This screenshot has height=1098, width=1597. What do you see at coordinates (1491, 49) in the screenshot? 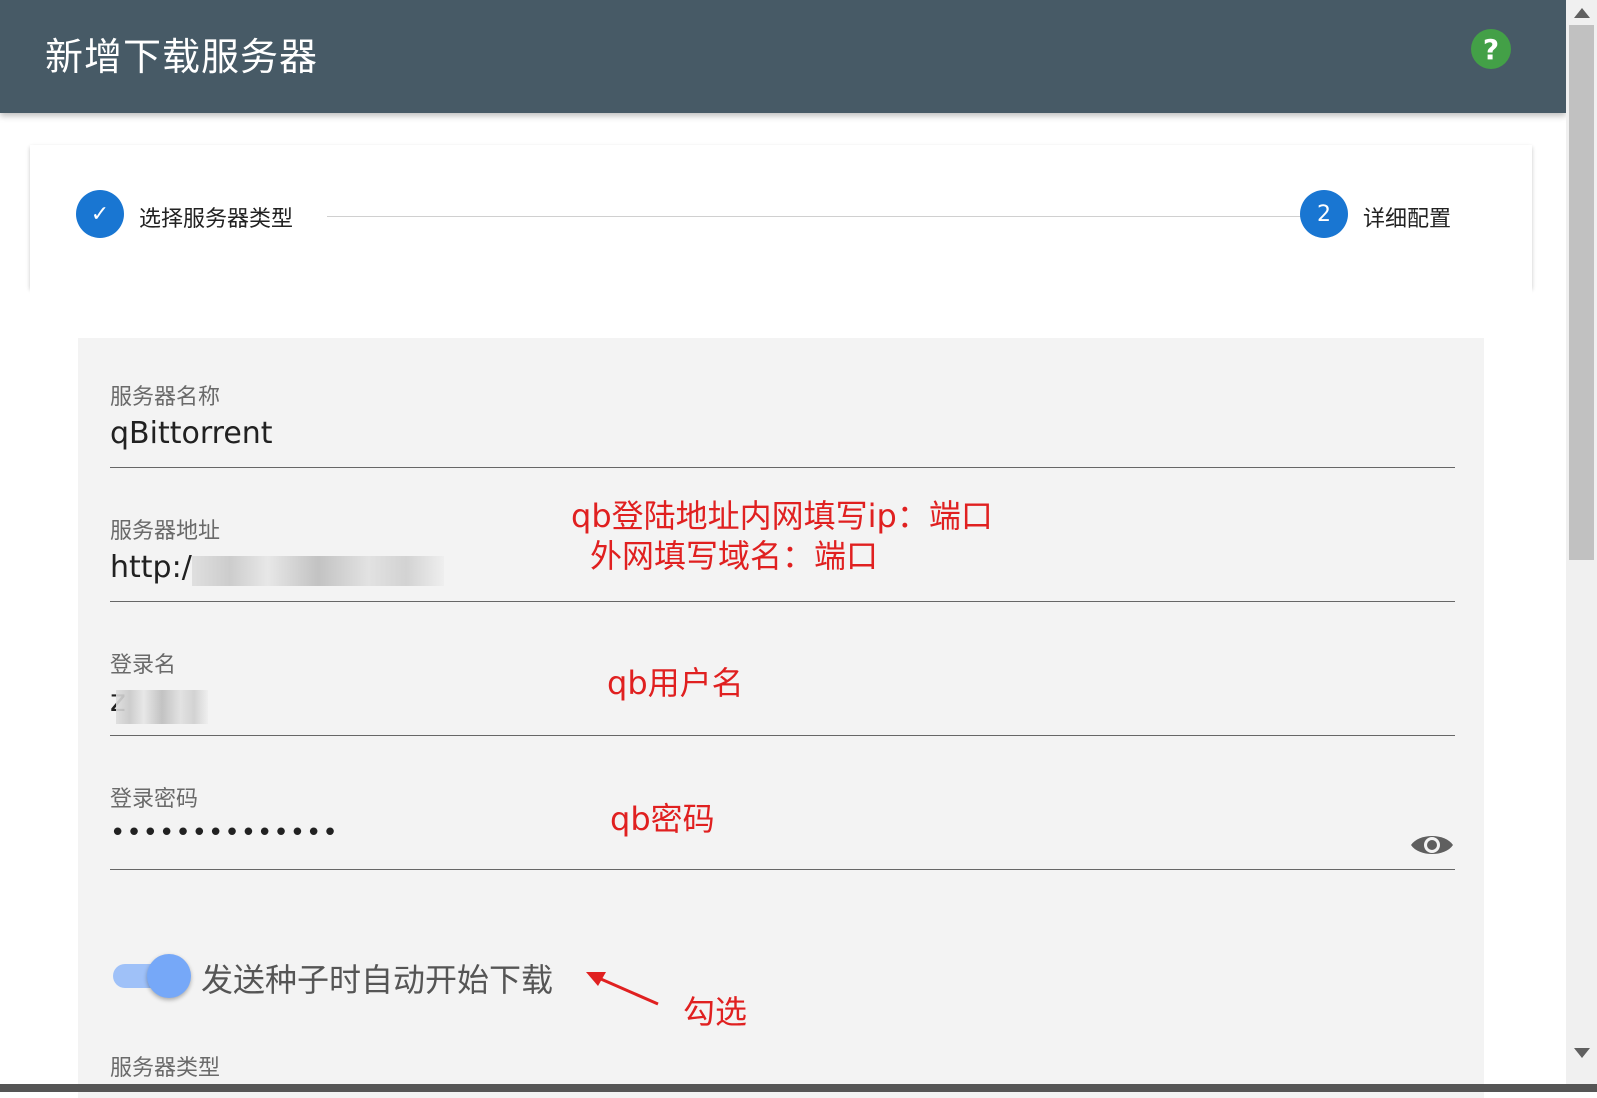
I see `help-icon: ?` at bounding box center [1491, 49].